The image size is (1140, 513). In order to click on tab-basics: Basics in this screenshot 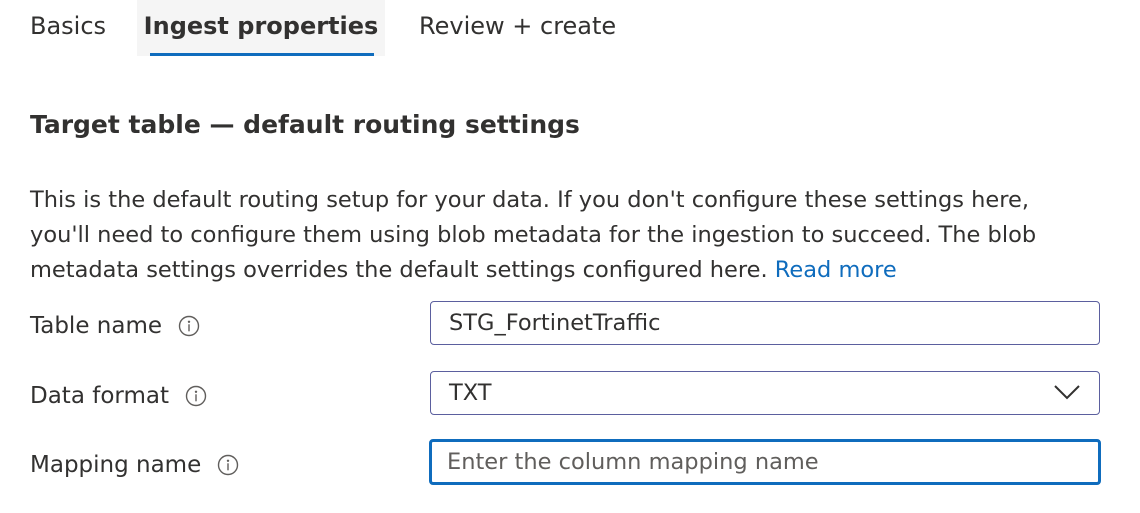, I will do `click(68, 28)`.